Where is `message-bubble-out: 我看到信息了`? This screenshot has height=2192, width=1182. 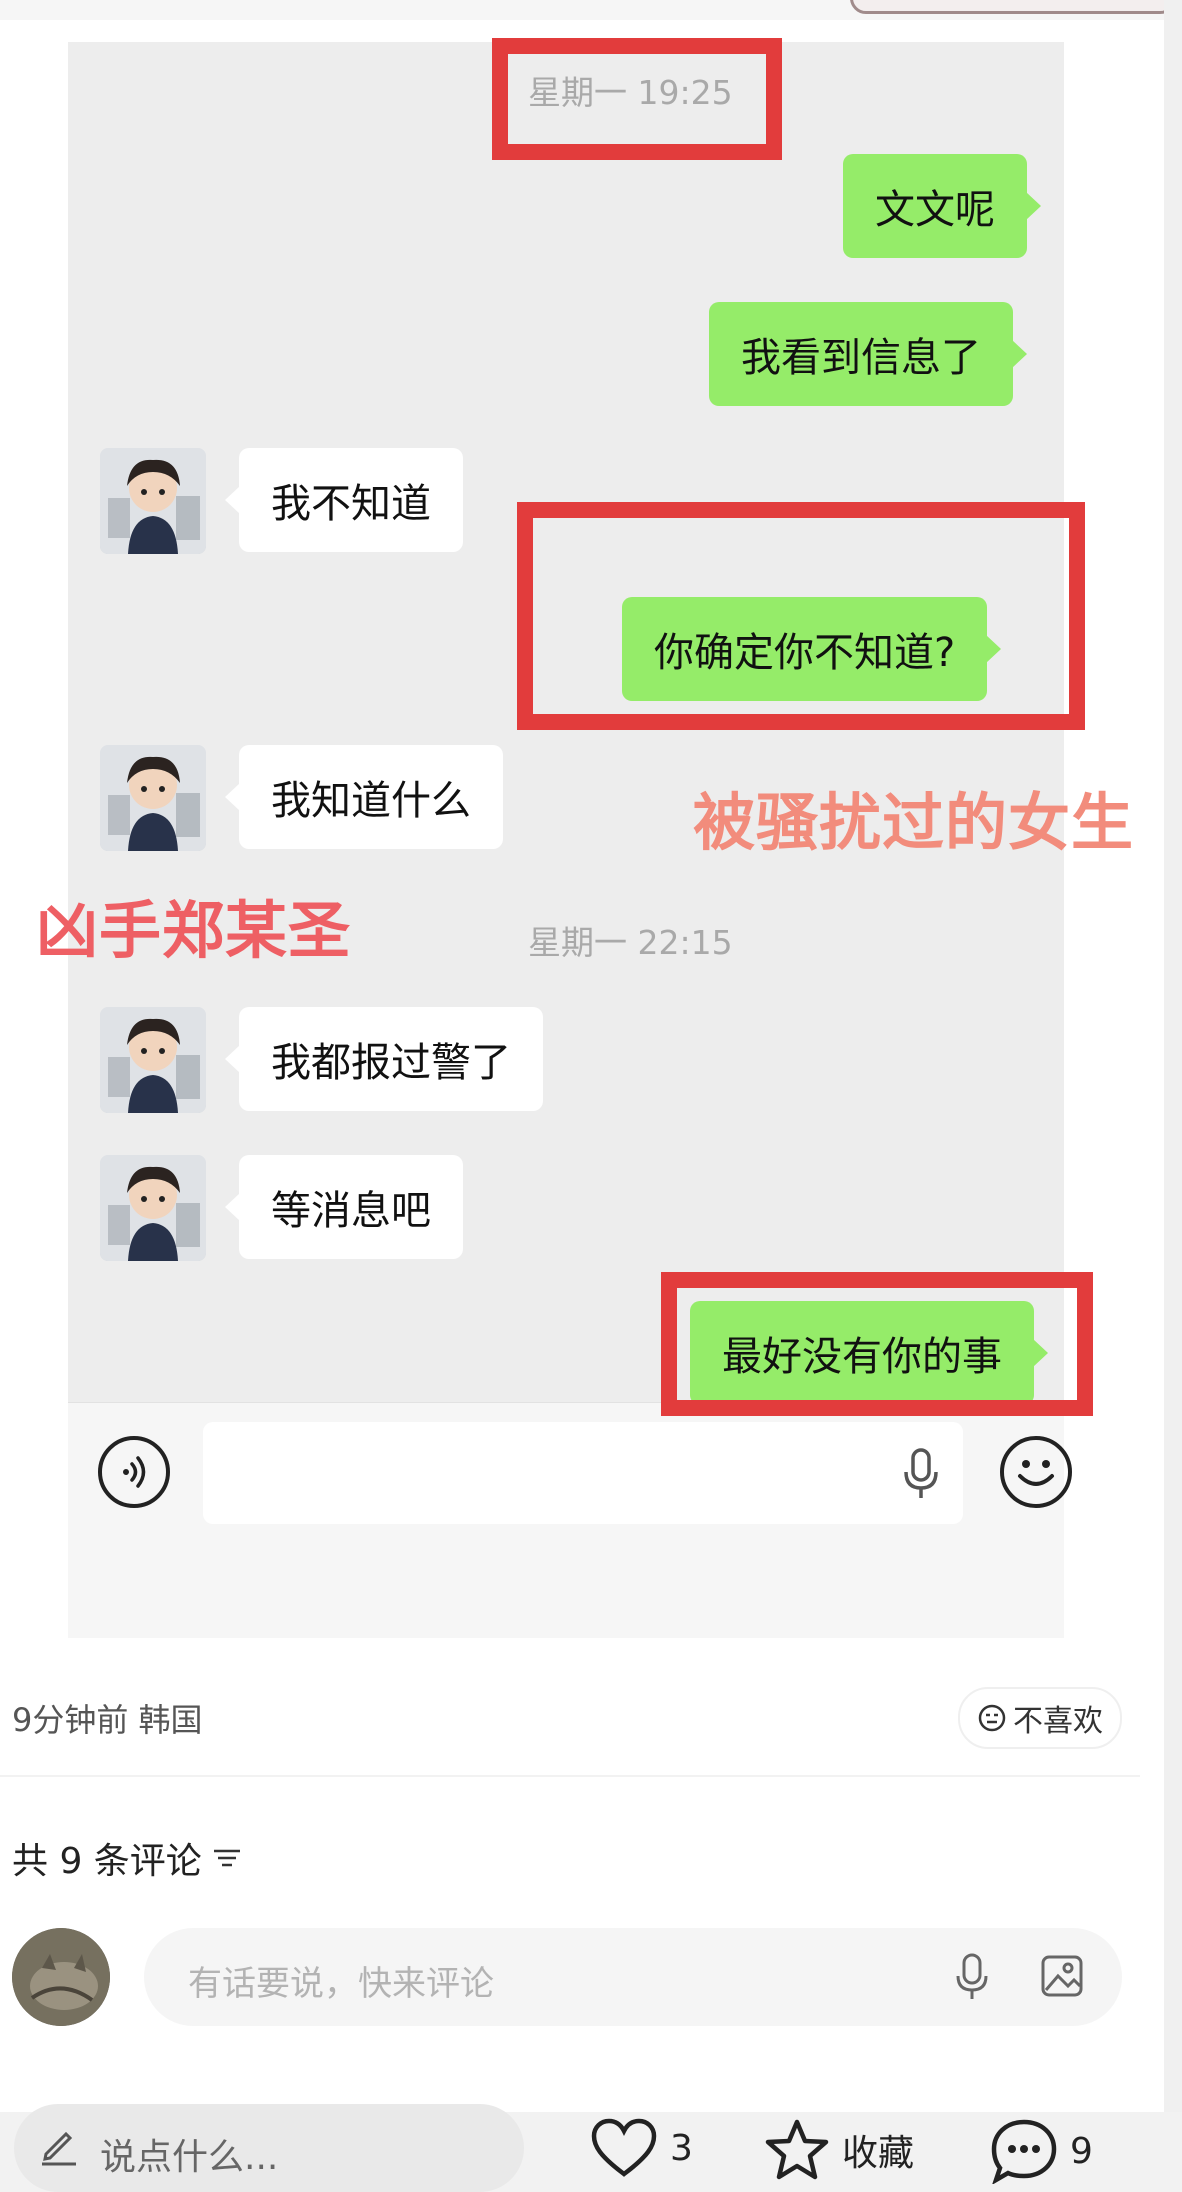 message-bubble-out: 我看到信息了 is located at coordinates (868, 354).